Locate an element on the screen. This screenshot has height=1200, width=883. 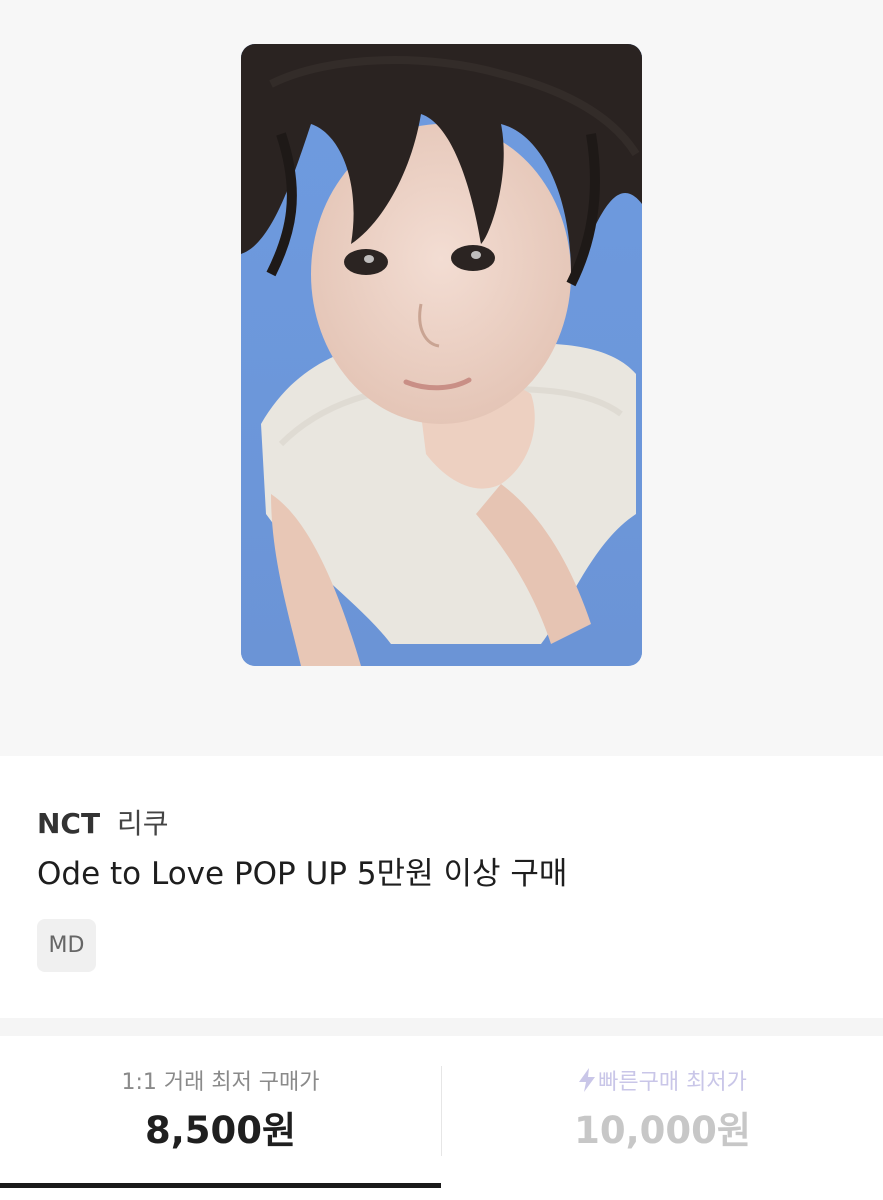
quick-buy-price-label: 빠른구매 최저가 is located at coordinates (672, 1082).